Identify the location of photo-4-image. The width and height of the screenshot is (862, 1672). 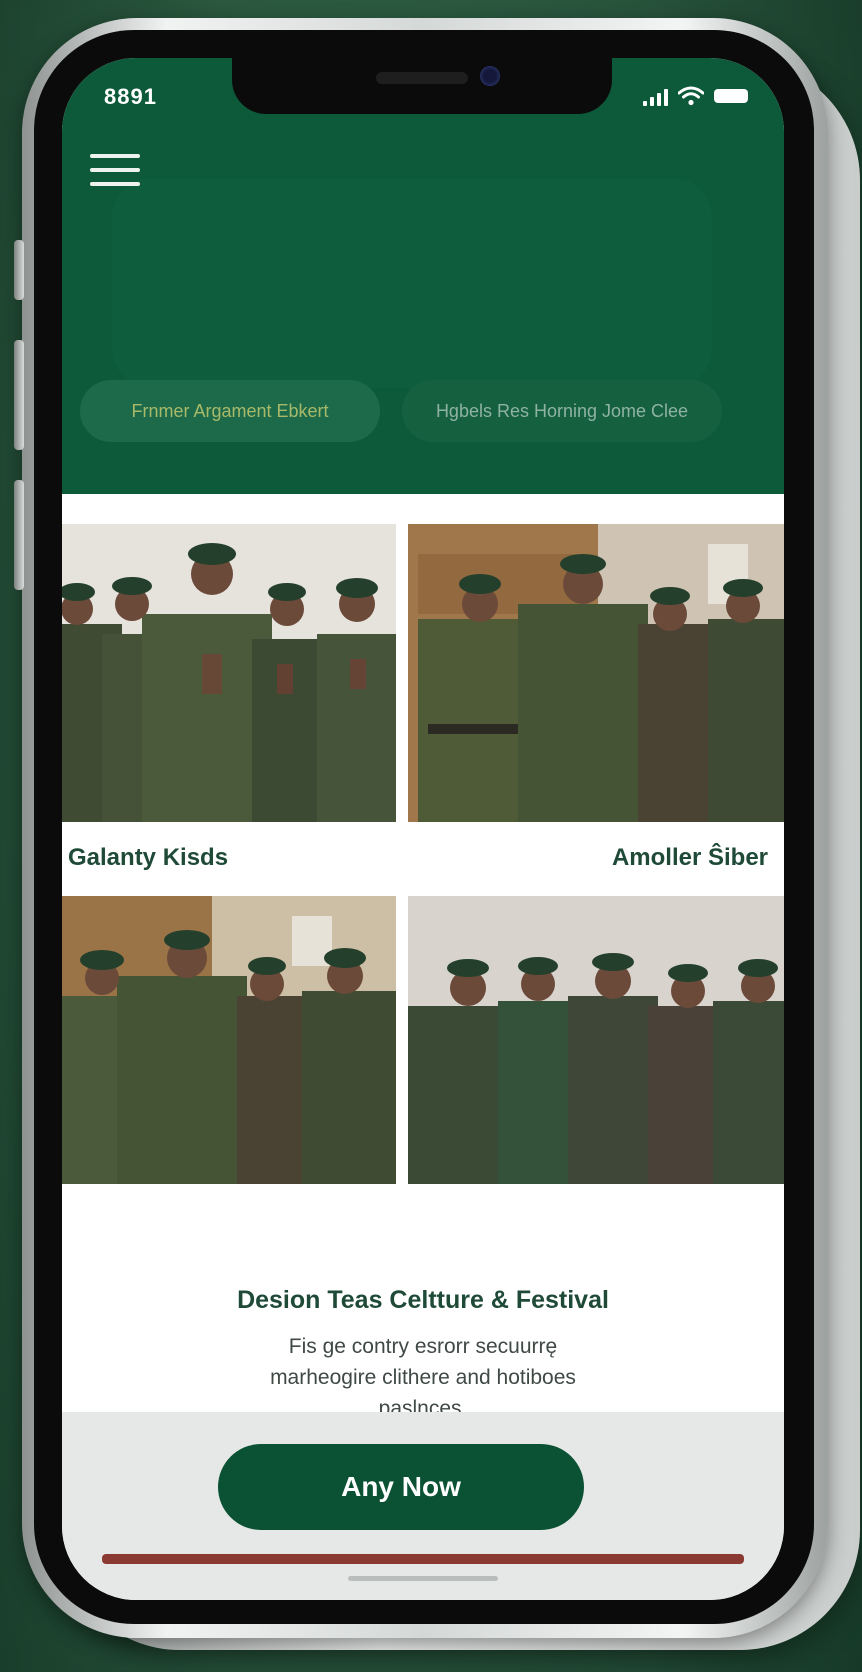
(596, 1040).